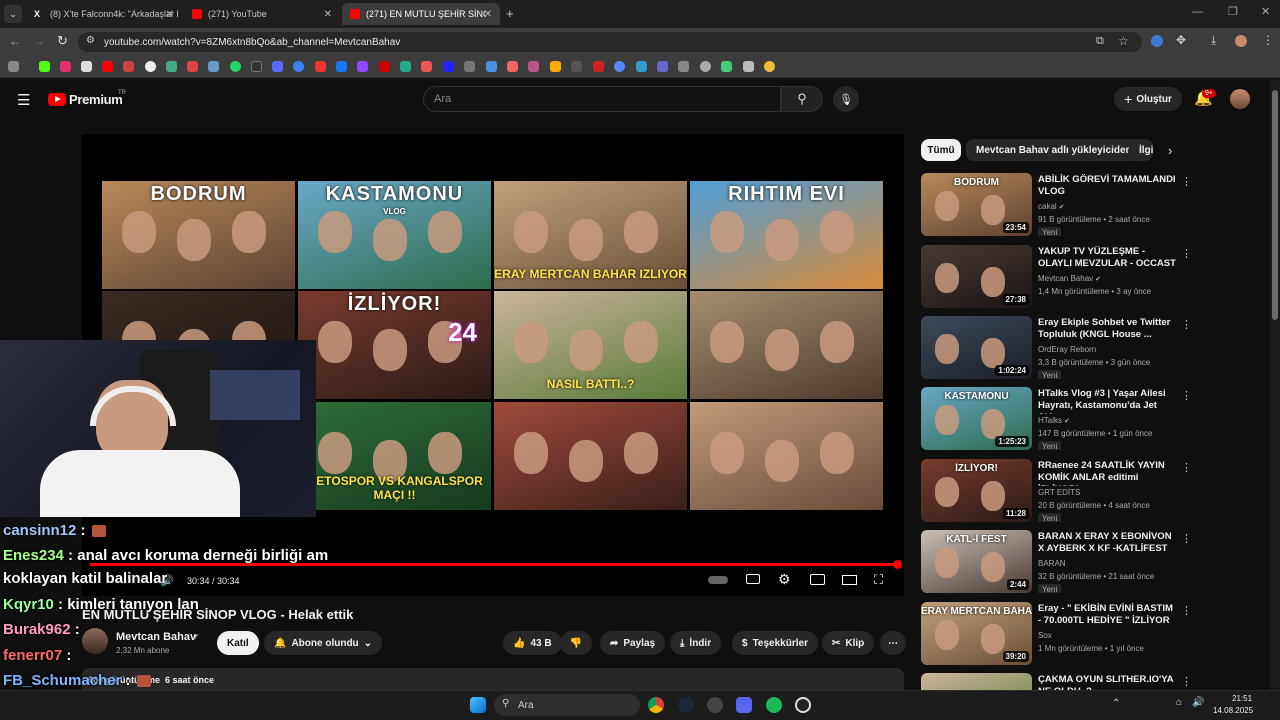  I want to click on recommendation-thumbnail: KATL-İ FEST 2:44, so click(976, 561).